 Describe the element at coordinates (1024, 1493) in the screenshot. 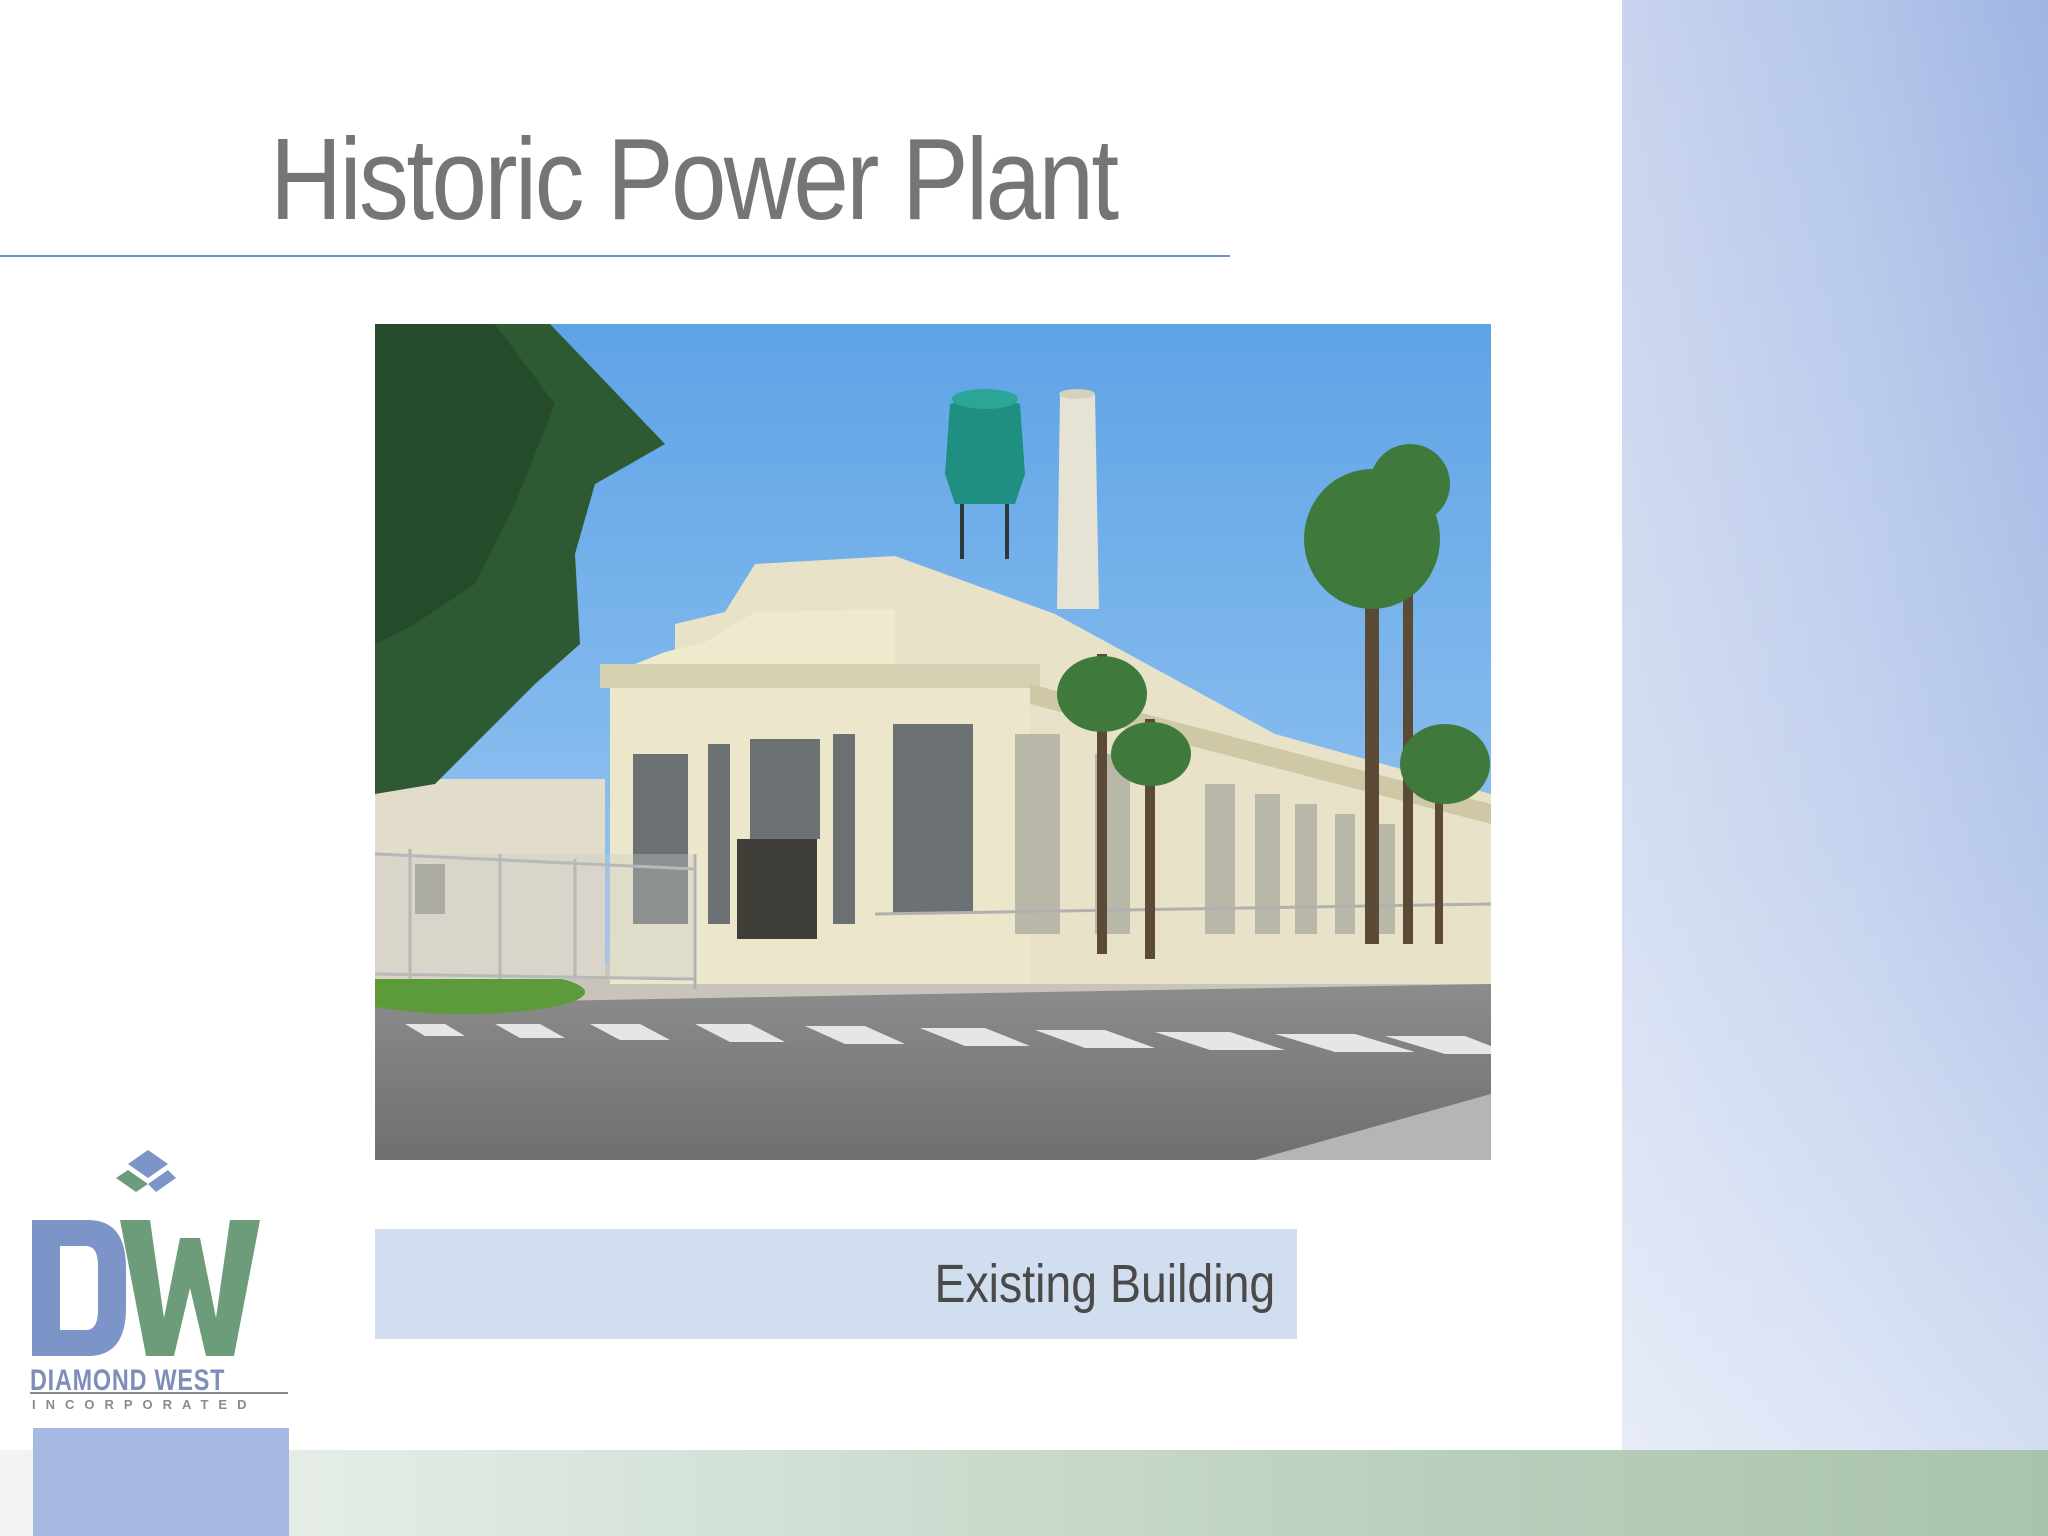

I see `bottom-gradient-band` at that location.